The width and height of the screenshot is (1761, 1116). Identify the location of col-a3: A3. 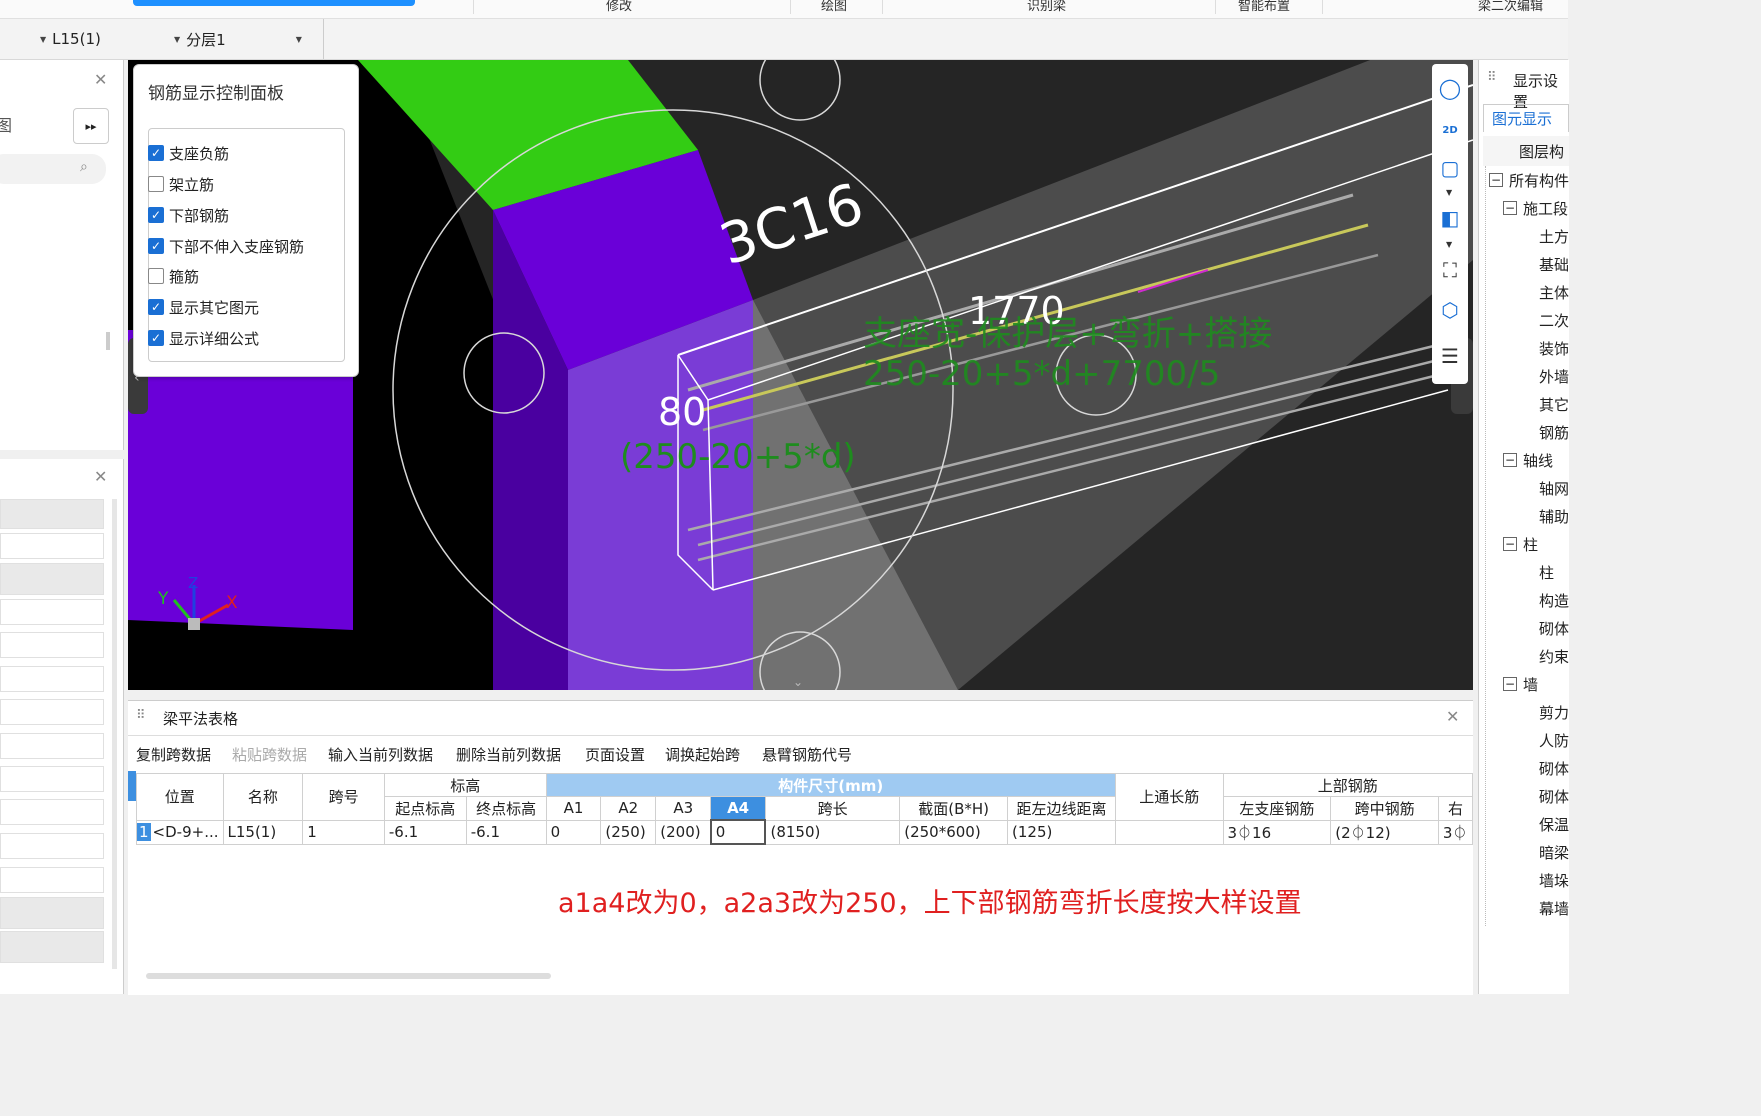
(683, 808).